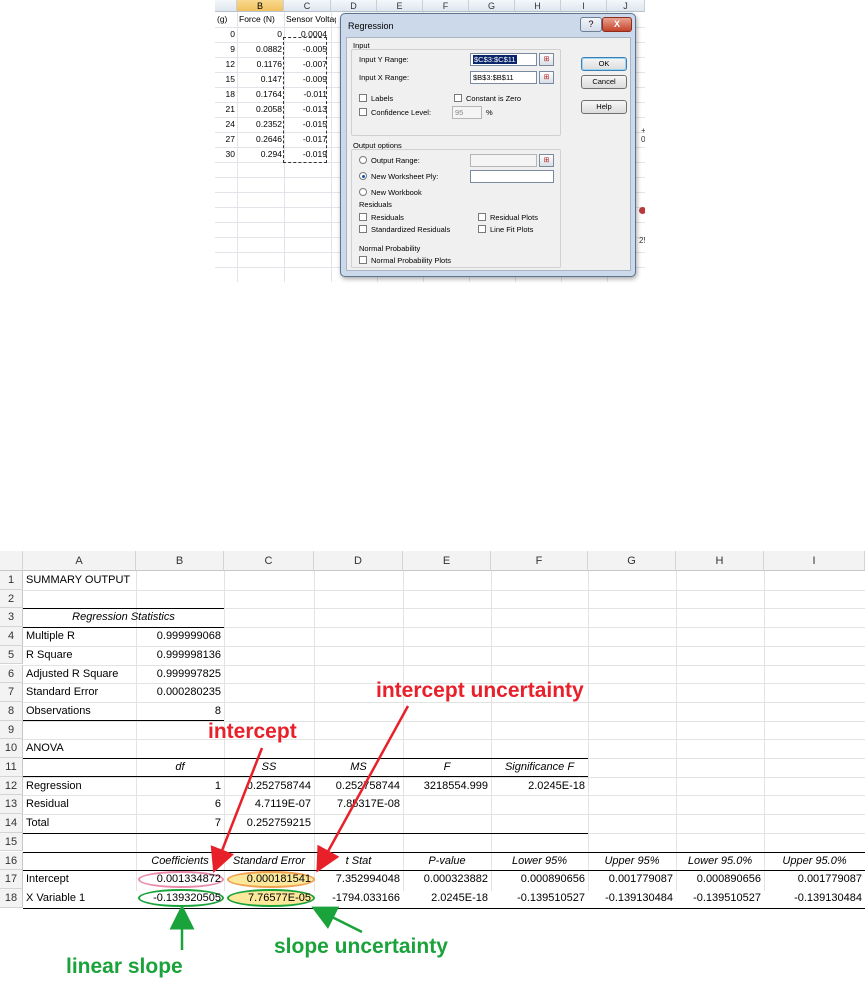  What do you see at coordinates (260, 19) in the screenshot?
I see `header-force: Force (N)` at bounding box center [260, 19].